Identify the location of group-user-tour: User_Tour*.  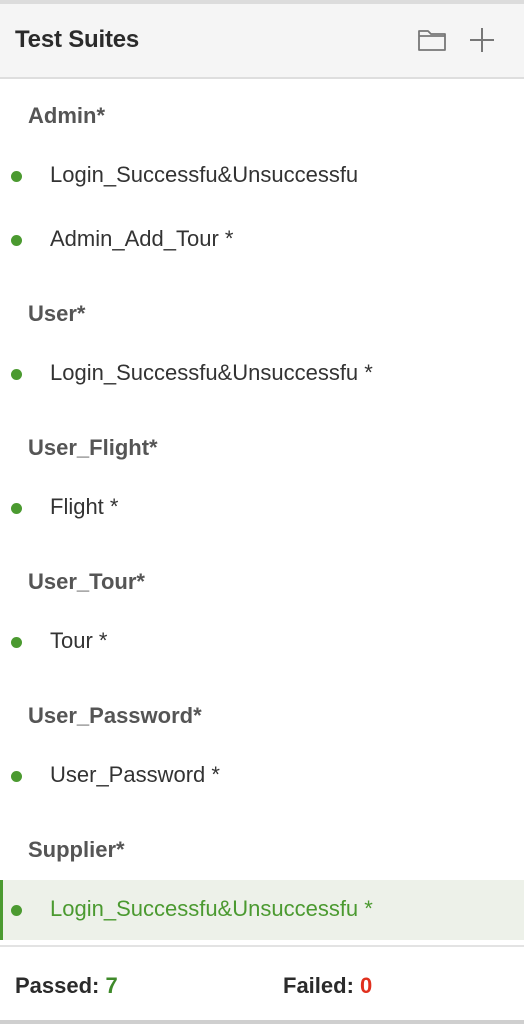
(86, 582).